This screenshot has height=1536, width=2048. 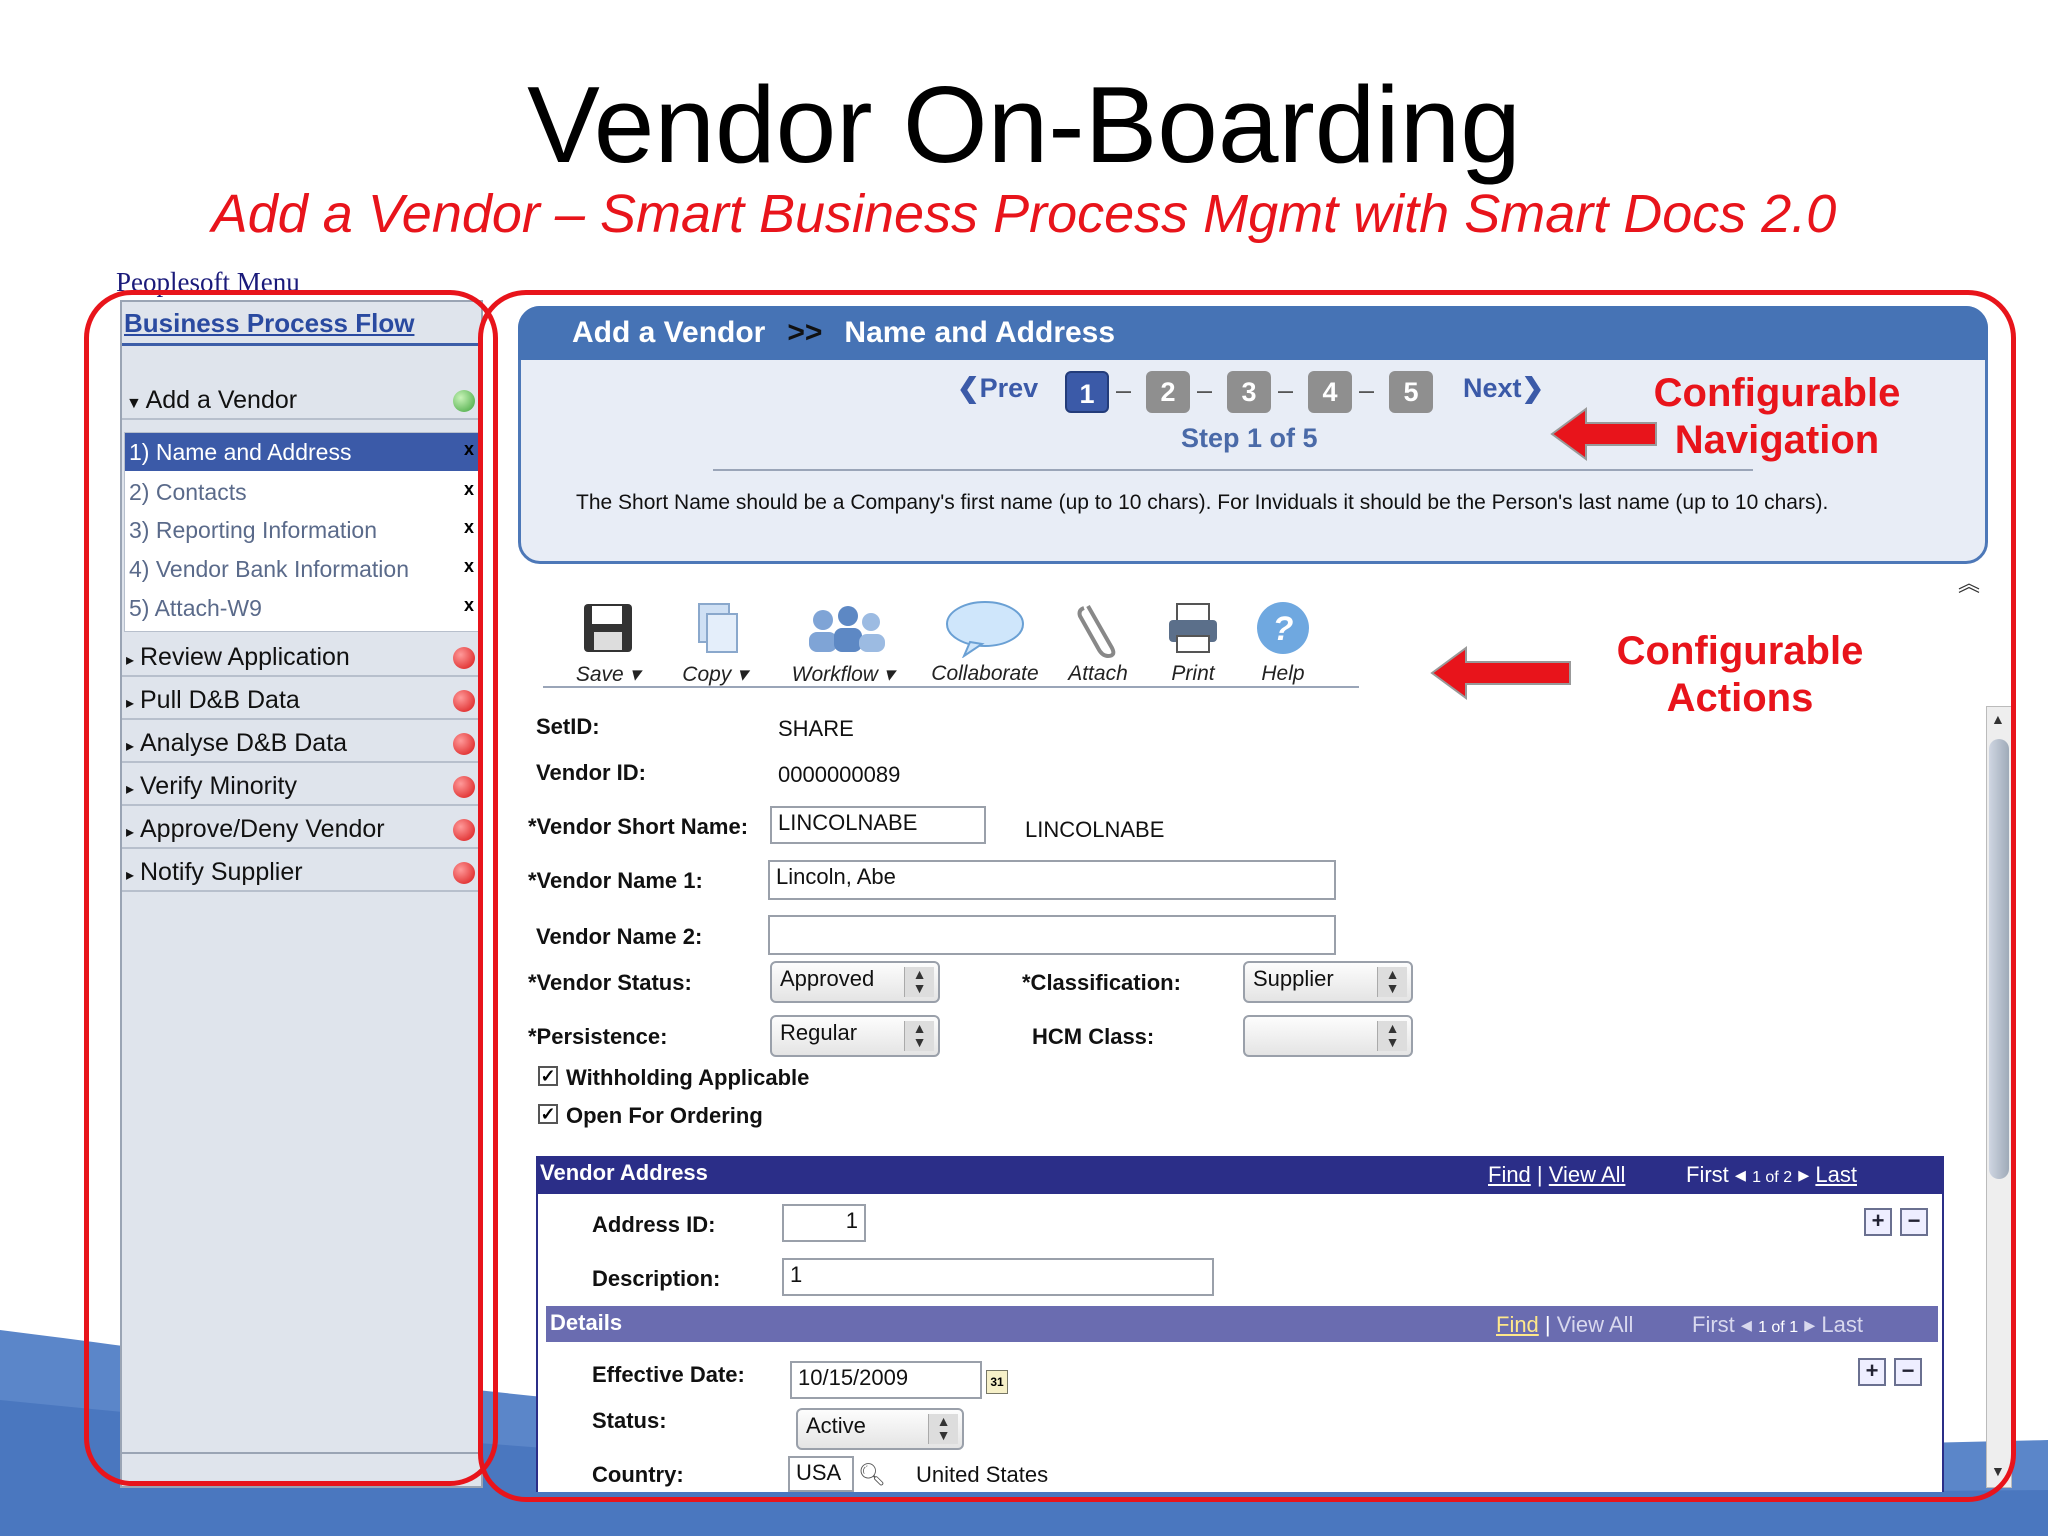 What do you see at coordinates (1740, 675) in the screenshot?
I see `callout-actions: Configurable Actions` at bounding box center [1740, 675].